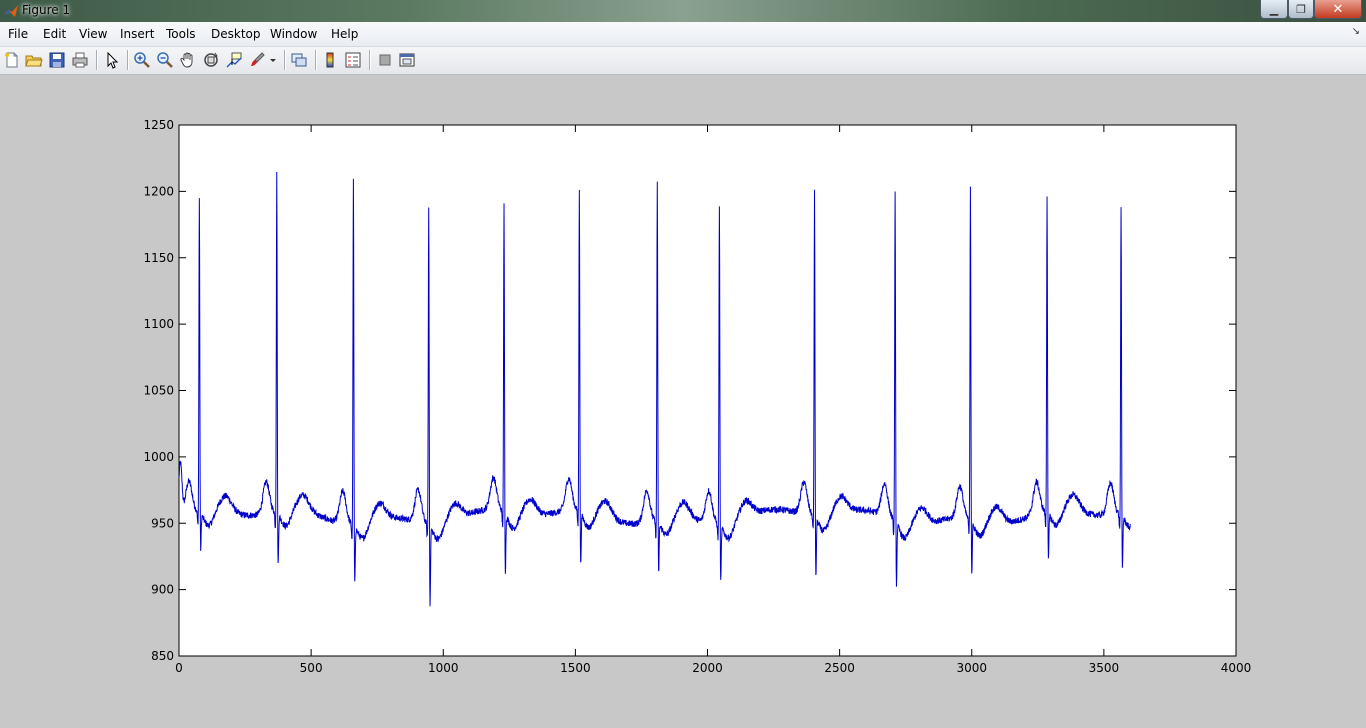  I want to click on title-bar: Figure 1 ▁ ❐ ✕, so click(683, 11).